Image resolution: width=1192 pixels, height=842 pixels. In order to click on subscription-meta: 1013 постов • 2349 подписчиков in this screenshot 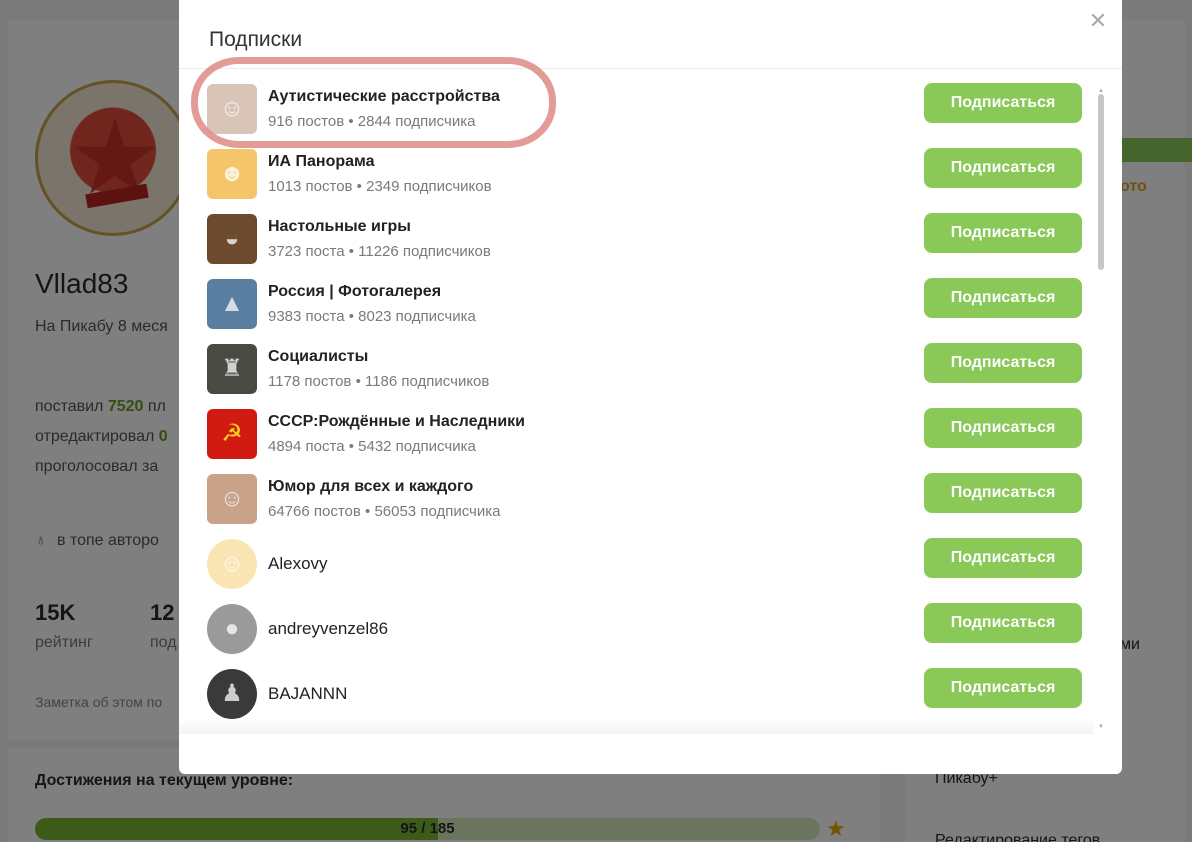, I will do `click(380, 186)`.